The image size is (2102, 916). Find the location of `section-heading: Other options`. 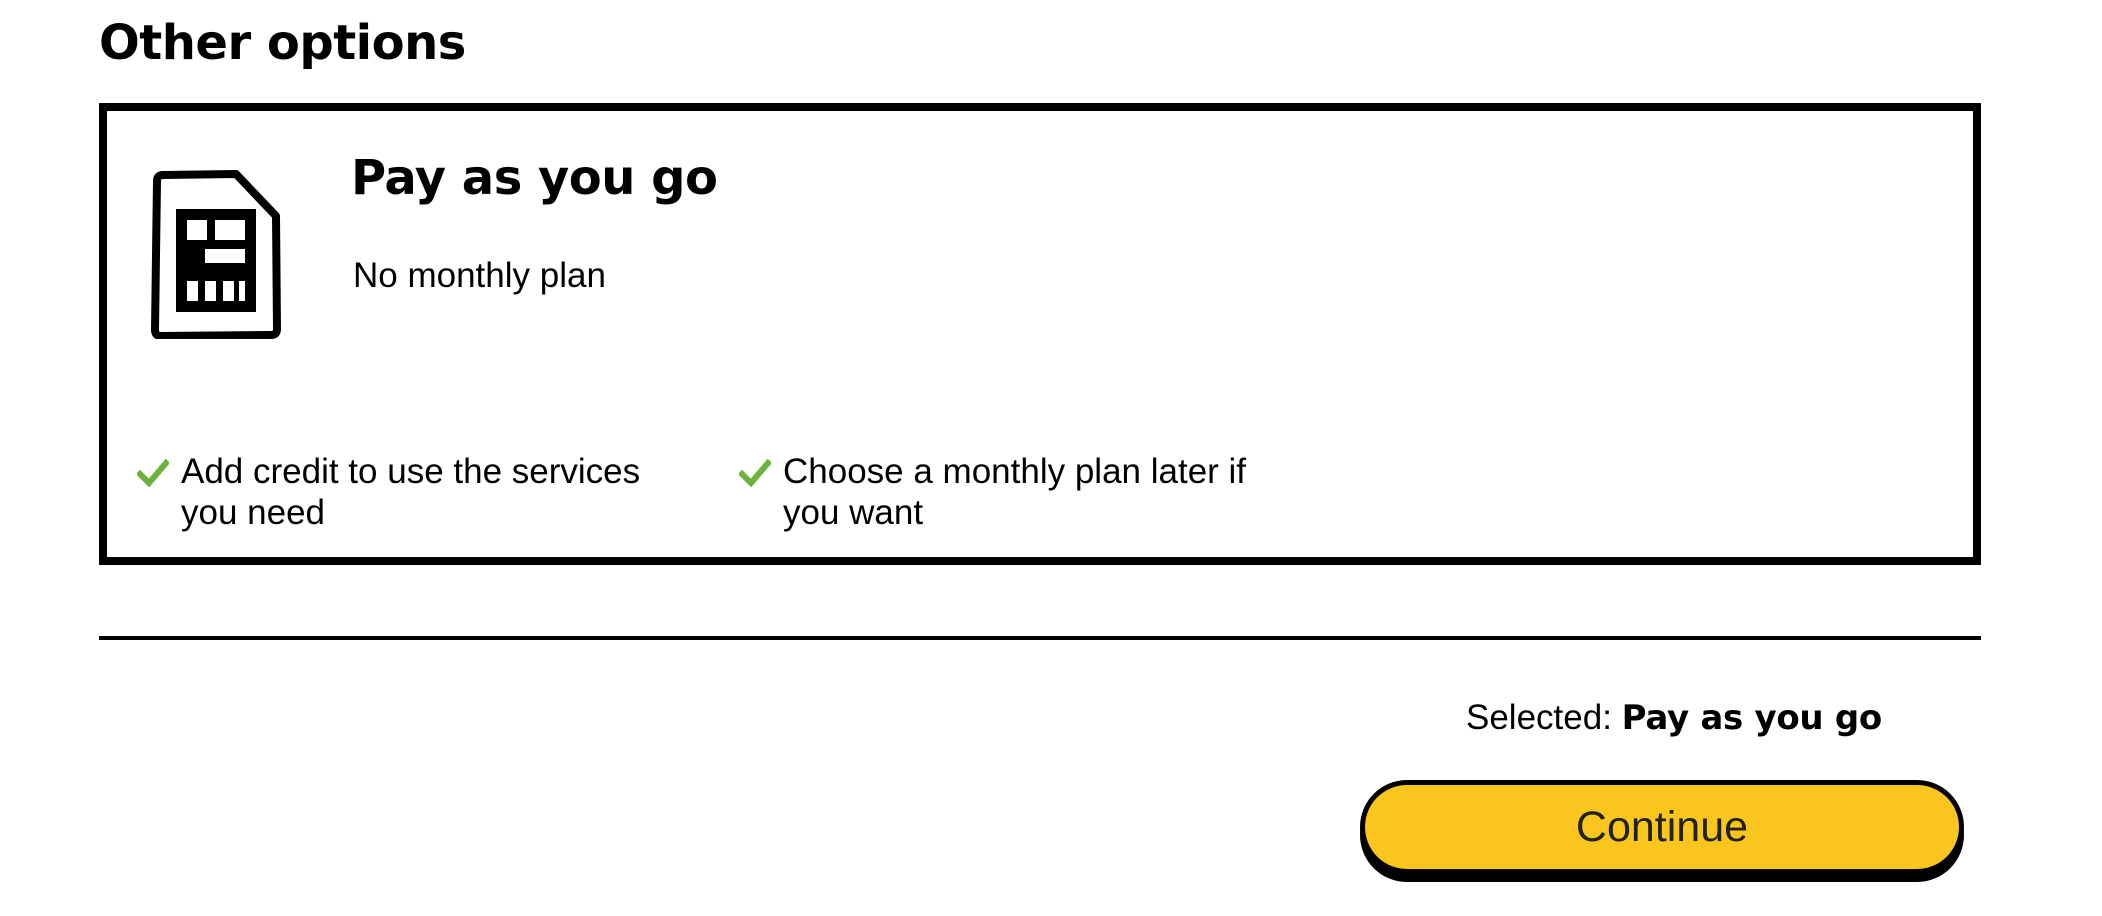

section-heading: Other options is located at coordinates (282, 43).